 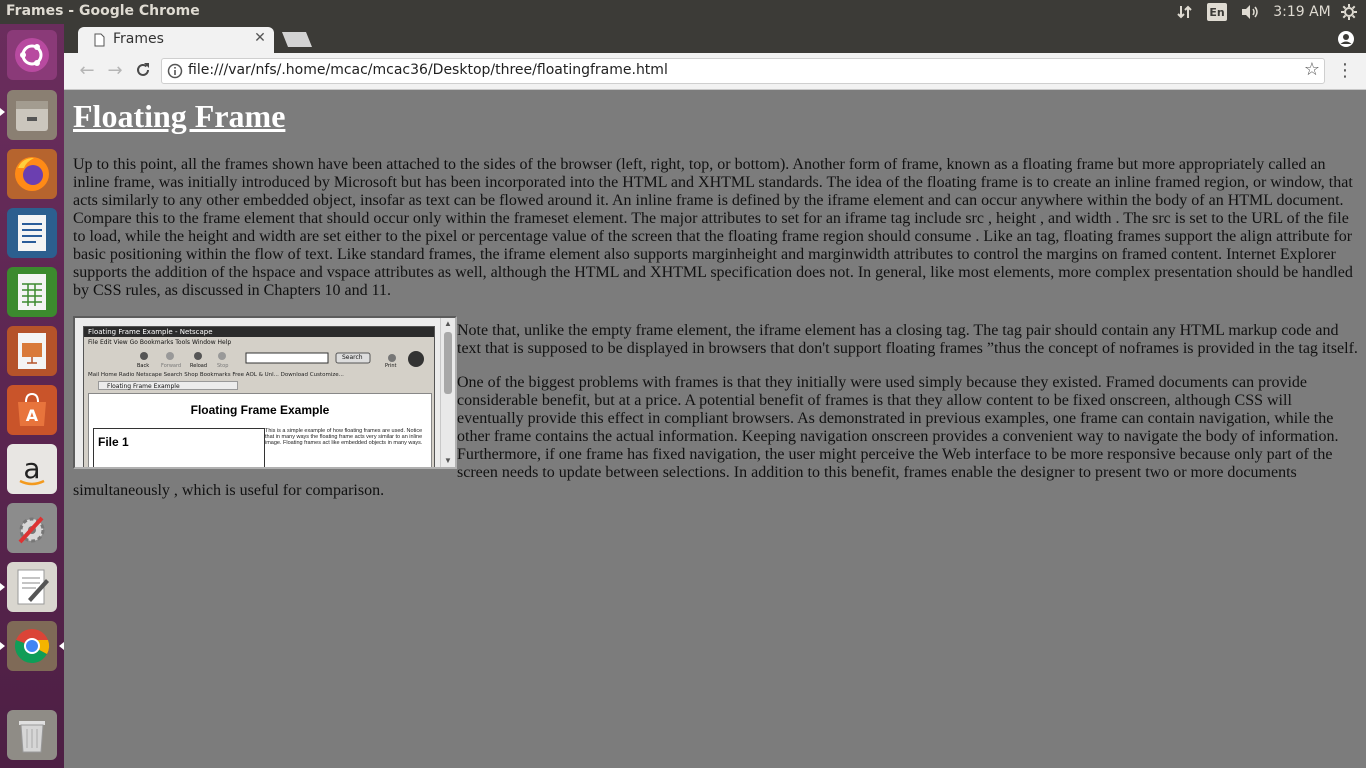 What do you see at coordinates (259, 332) in the screenshot?
I see `netscape-title: Floating Frame Example - Netscape` at bounding box center [259, 332].